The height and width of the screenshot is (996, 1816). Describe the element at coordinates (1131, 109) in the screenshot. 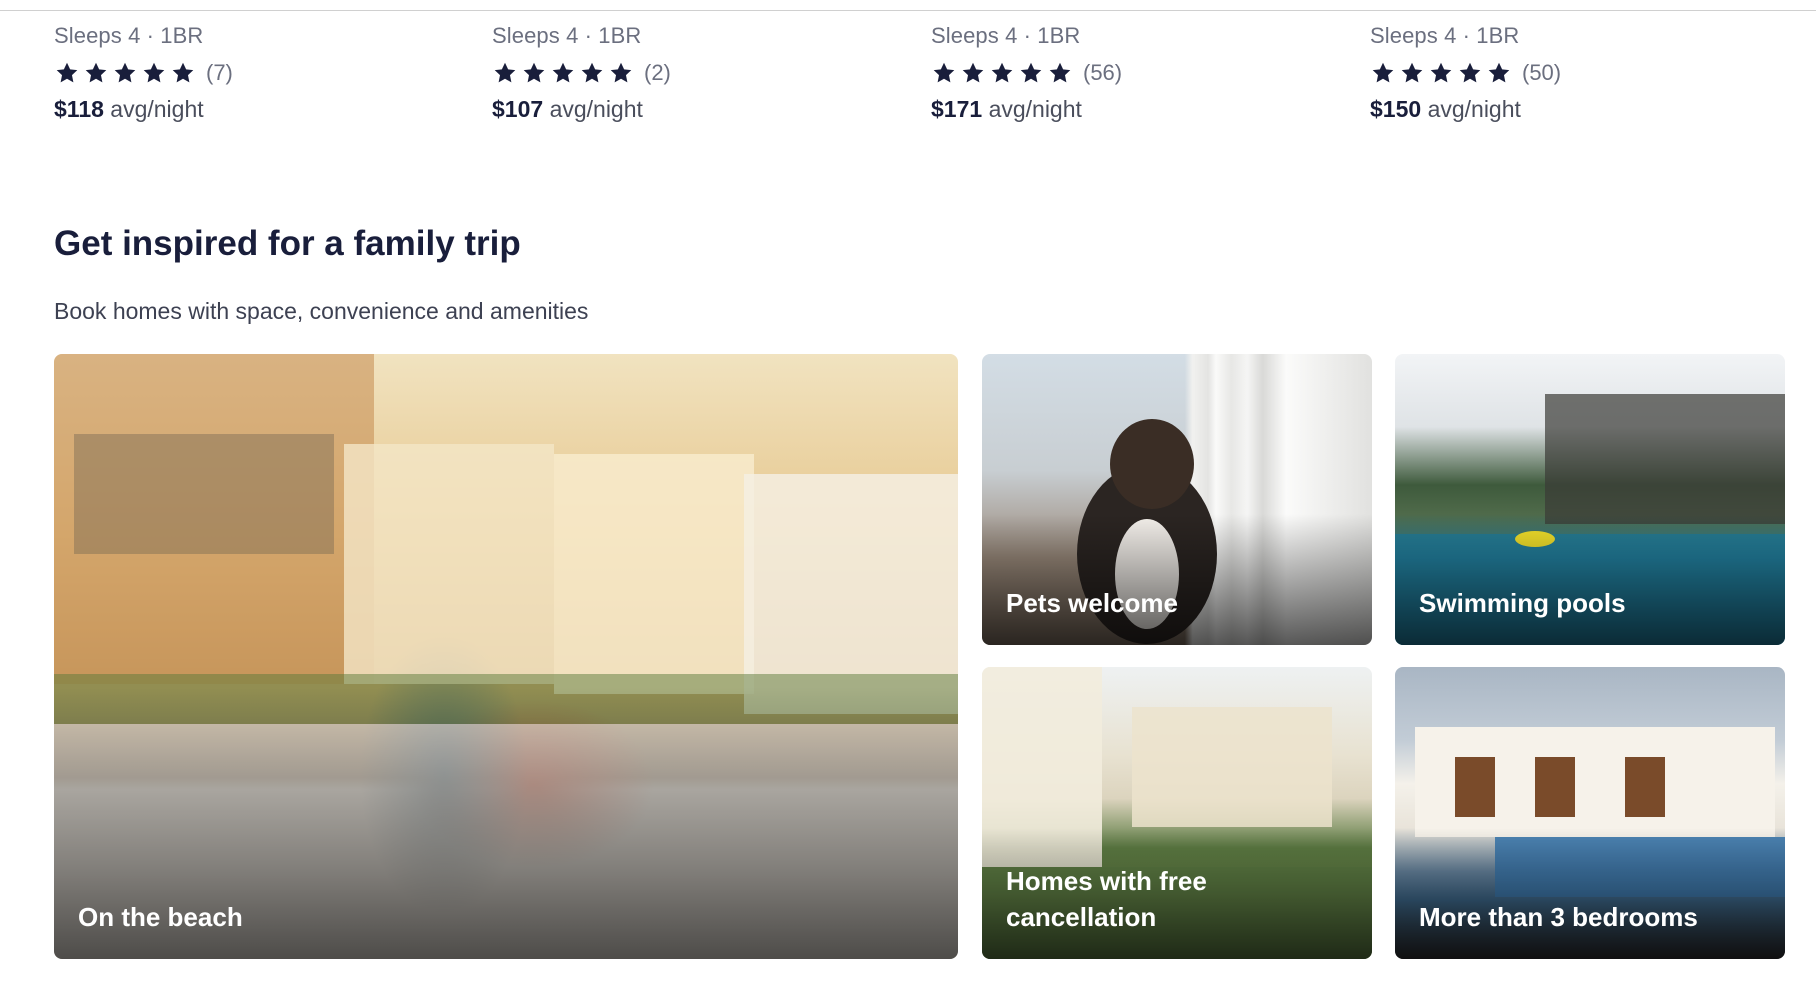

I see `listing-price: $171 avg/night` at that location.